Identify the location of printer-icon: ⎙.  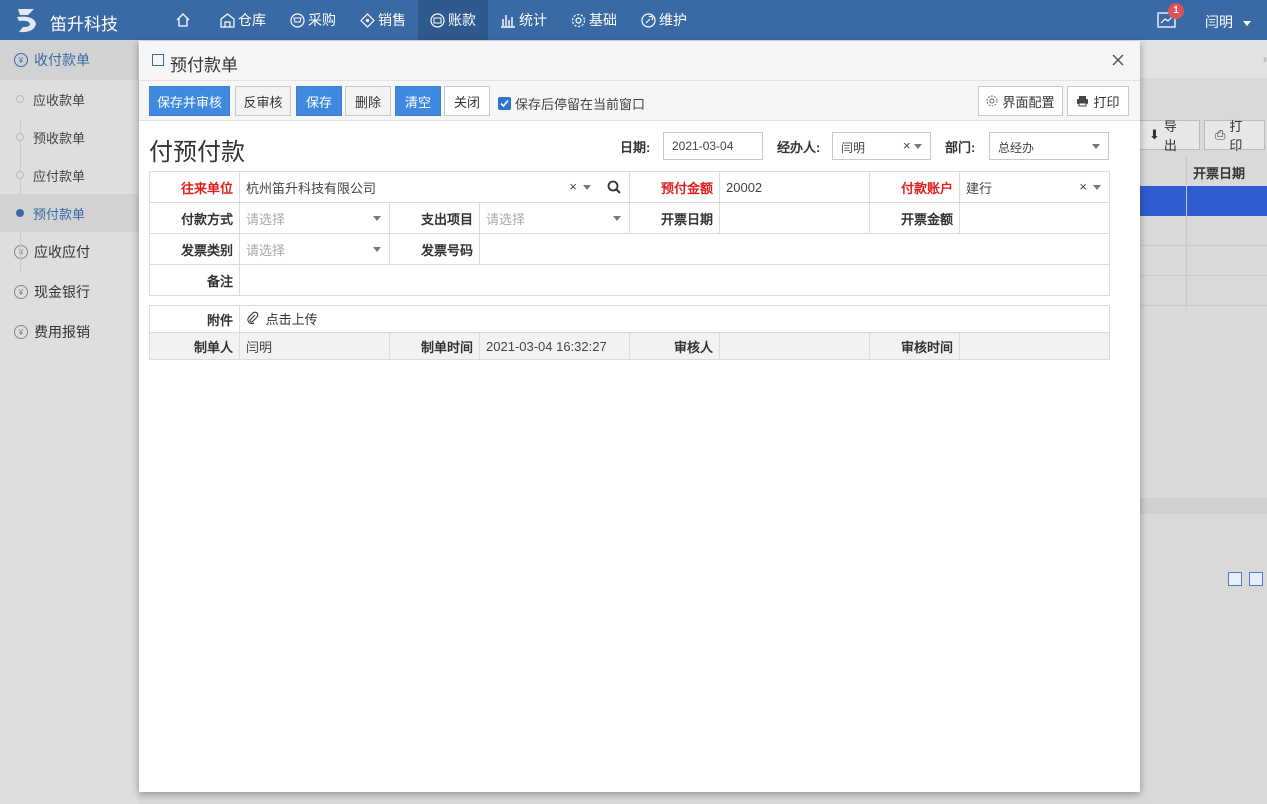
(1220, 134).